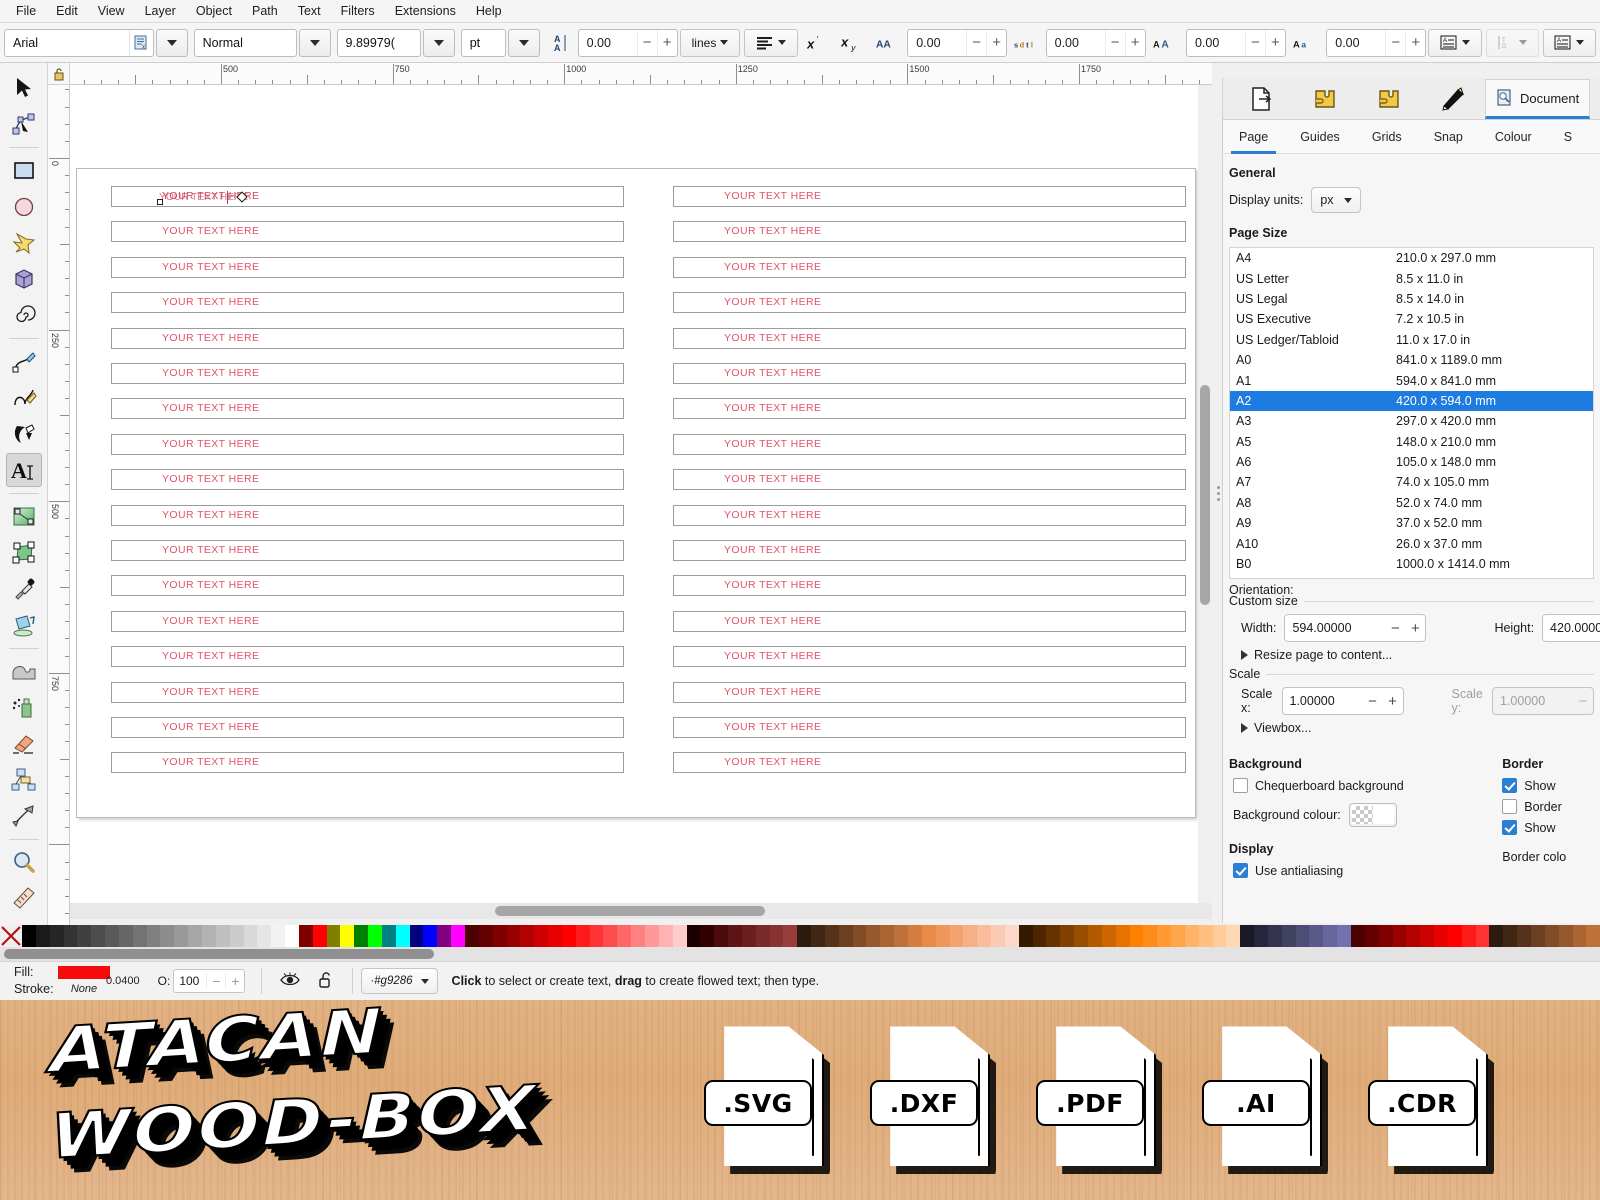 The image size is (1600, 1200). What do you see at coordinates (214, 11) in the screenshot?
I see `menu-object: Object` at bounding box center [214, 11].